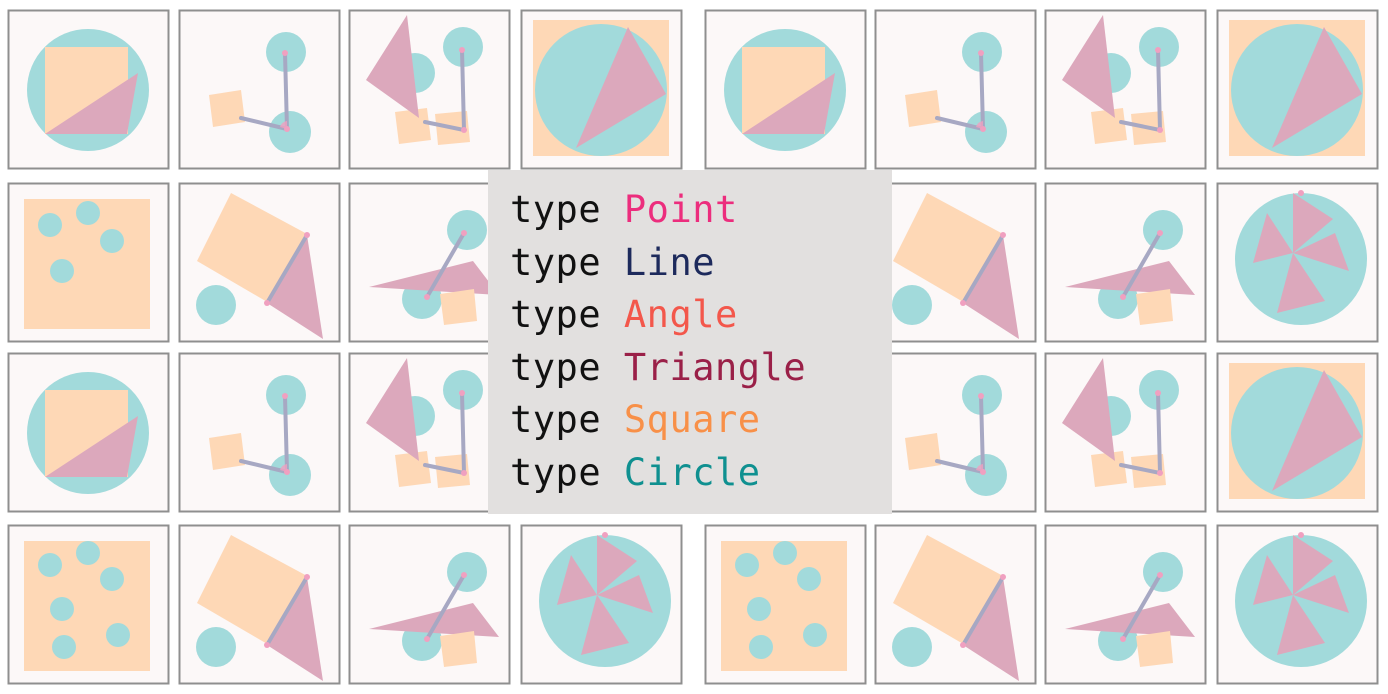  Describe the element at coordinates (680, 209) in the screenshot. I see `type-name-point: Point` at that location.